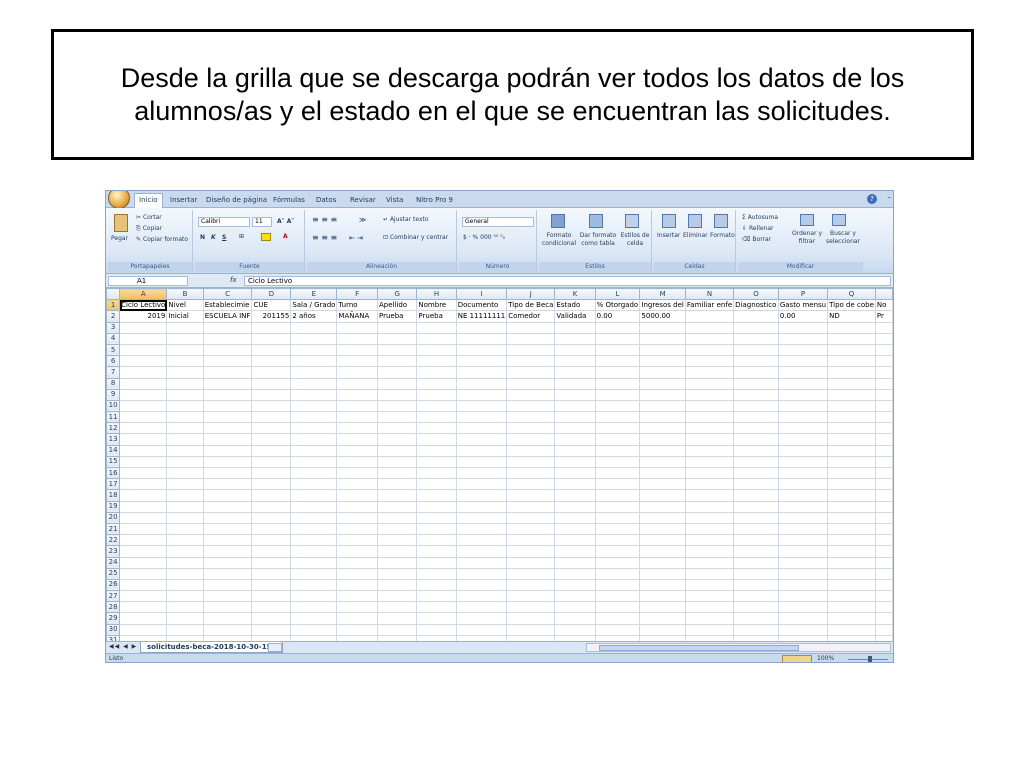 This screenshot has width=1024, height=768. What do you see at coordinates (271, 305) in the screenshot?
I see `cell: CUE` at bounding box center [271, 305].